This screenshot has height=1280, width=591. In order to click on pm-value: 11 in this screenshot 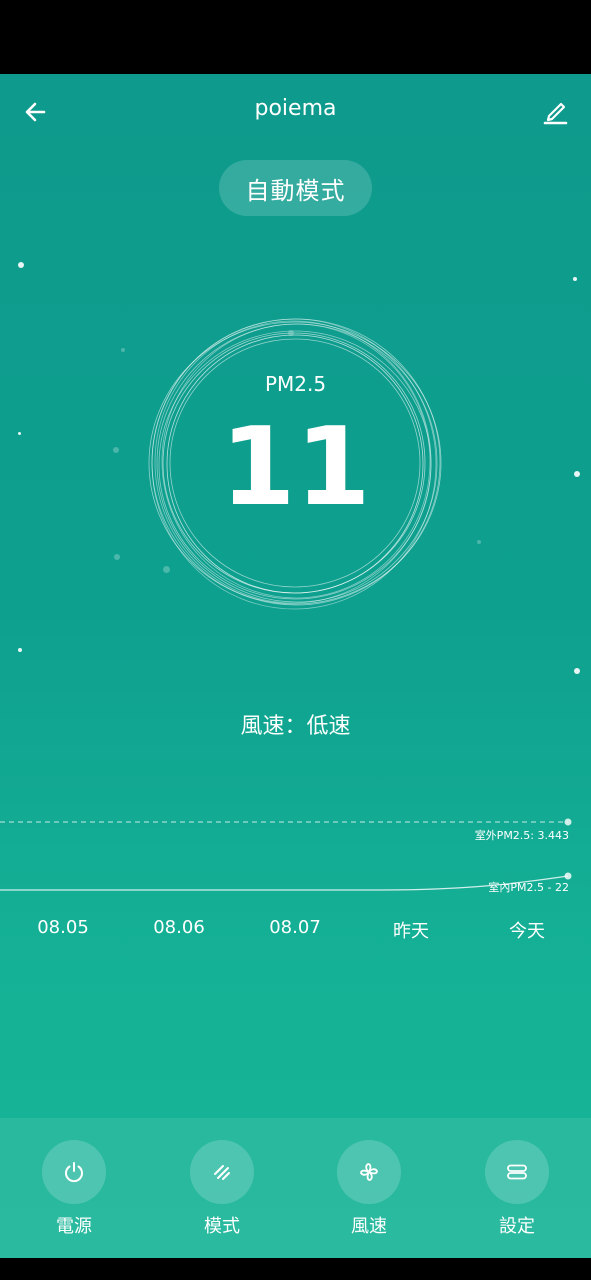, I will do `click(295, 467)`.